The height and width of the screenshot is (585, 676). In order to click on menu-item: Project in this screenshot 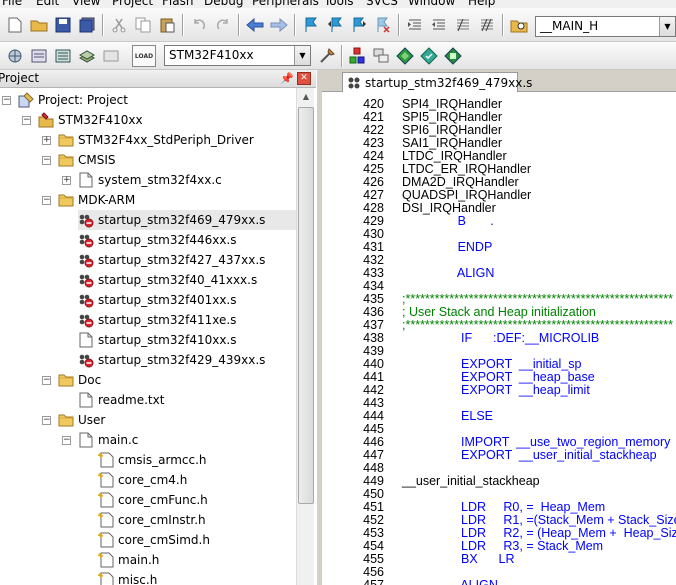, I will do `click(132, 4)`.